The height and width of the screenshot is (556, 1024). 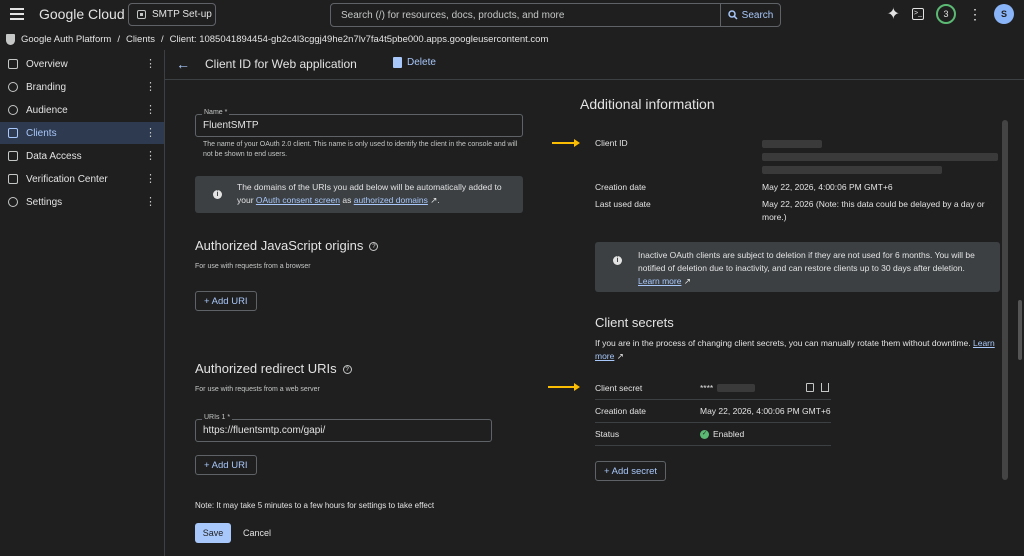 What do you see at coordinates (634, 322) in the screenshot?
I see `client-secrets-title: Client secrets` at bounding box center [634, 322].